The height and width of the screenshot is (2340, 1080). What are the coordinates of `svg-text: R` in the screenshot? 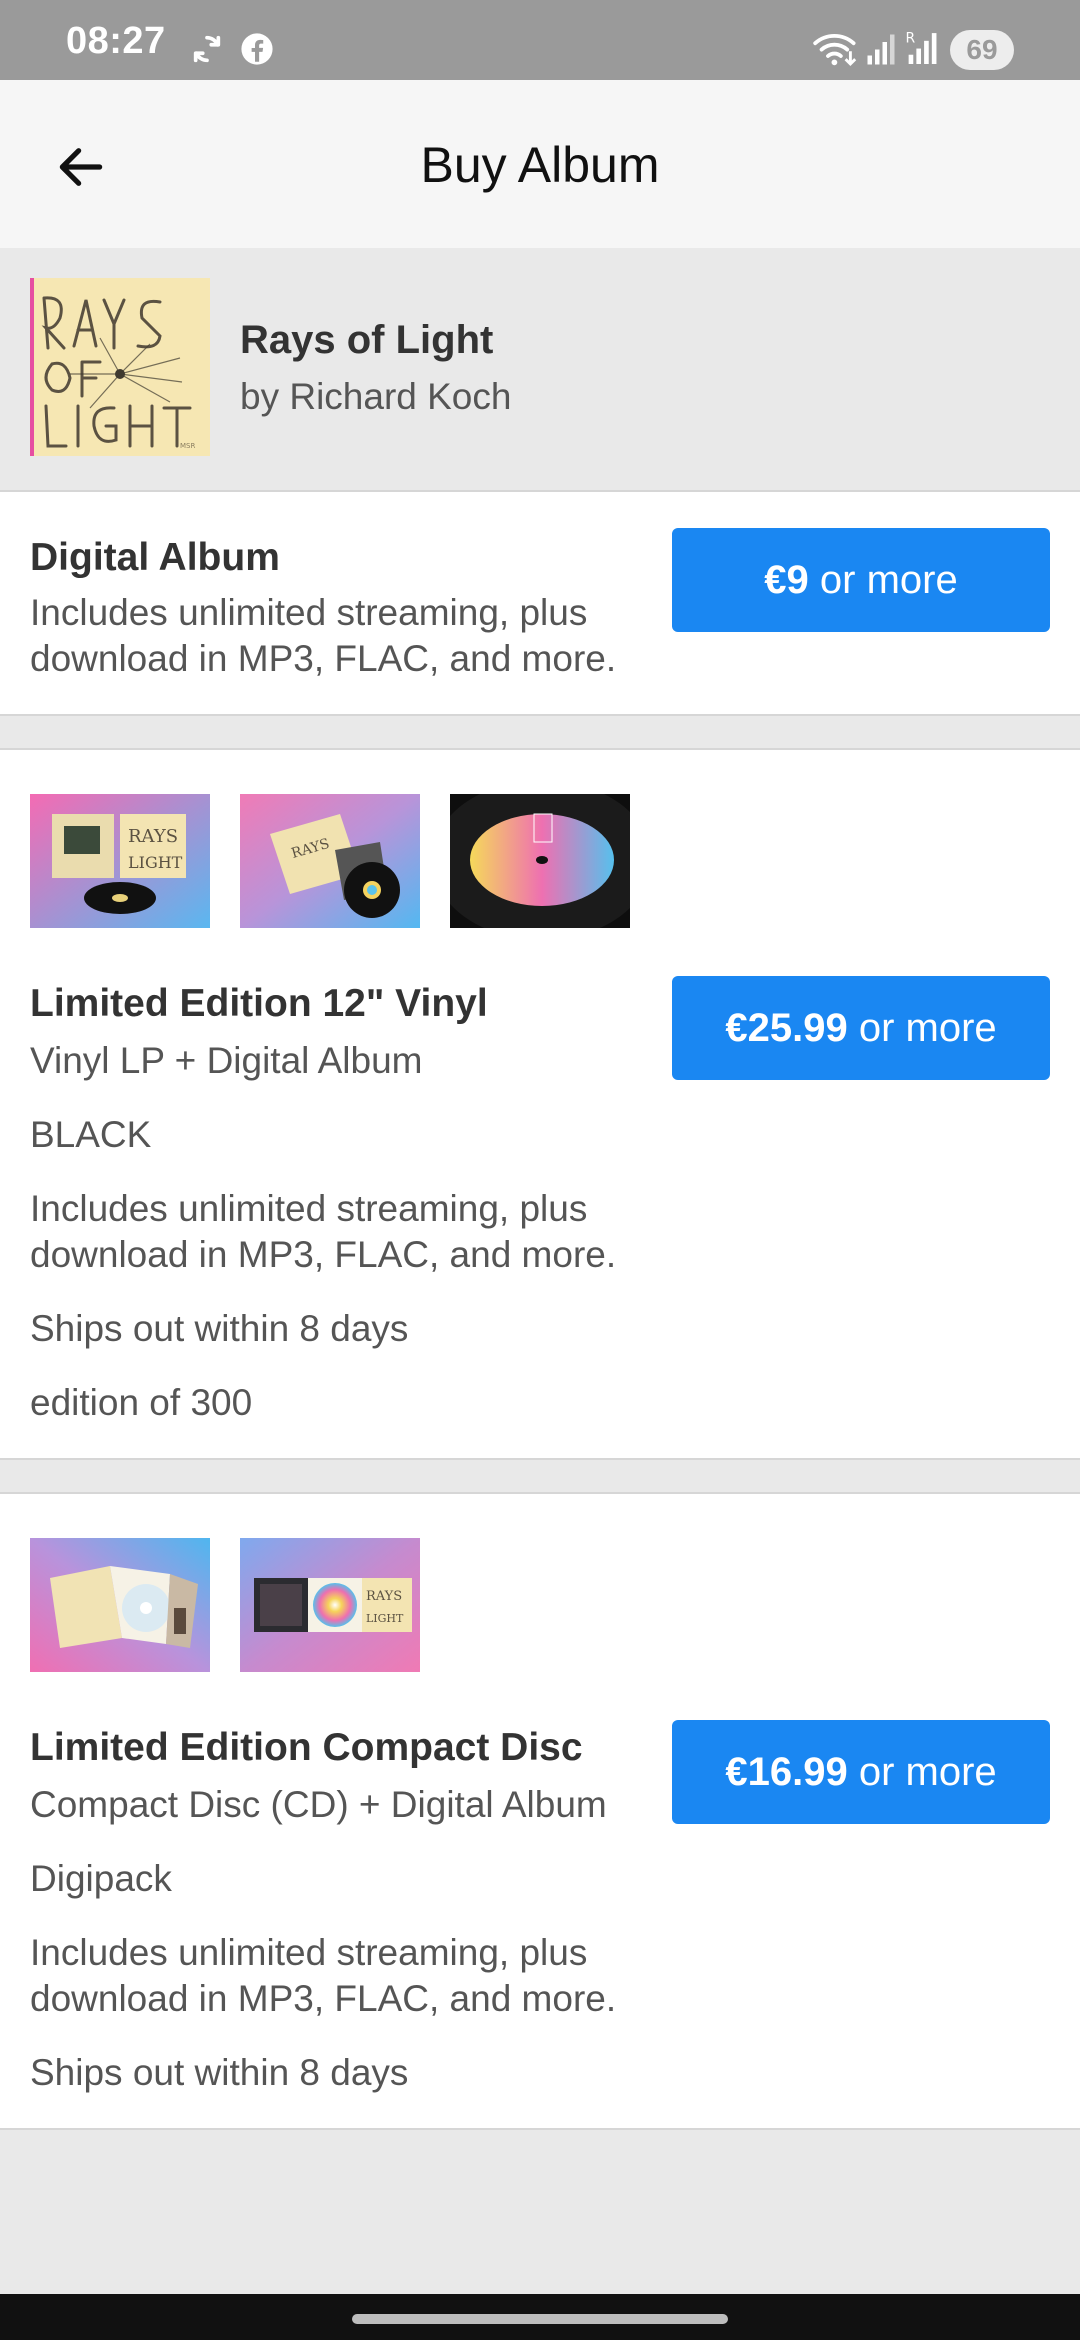 It's located at (911, 38).